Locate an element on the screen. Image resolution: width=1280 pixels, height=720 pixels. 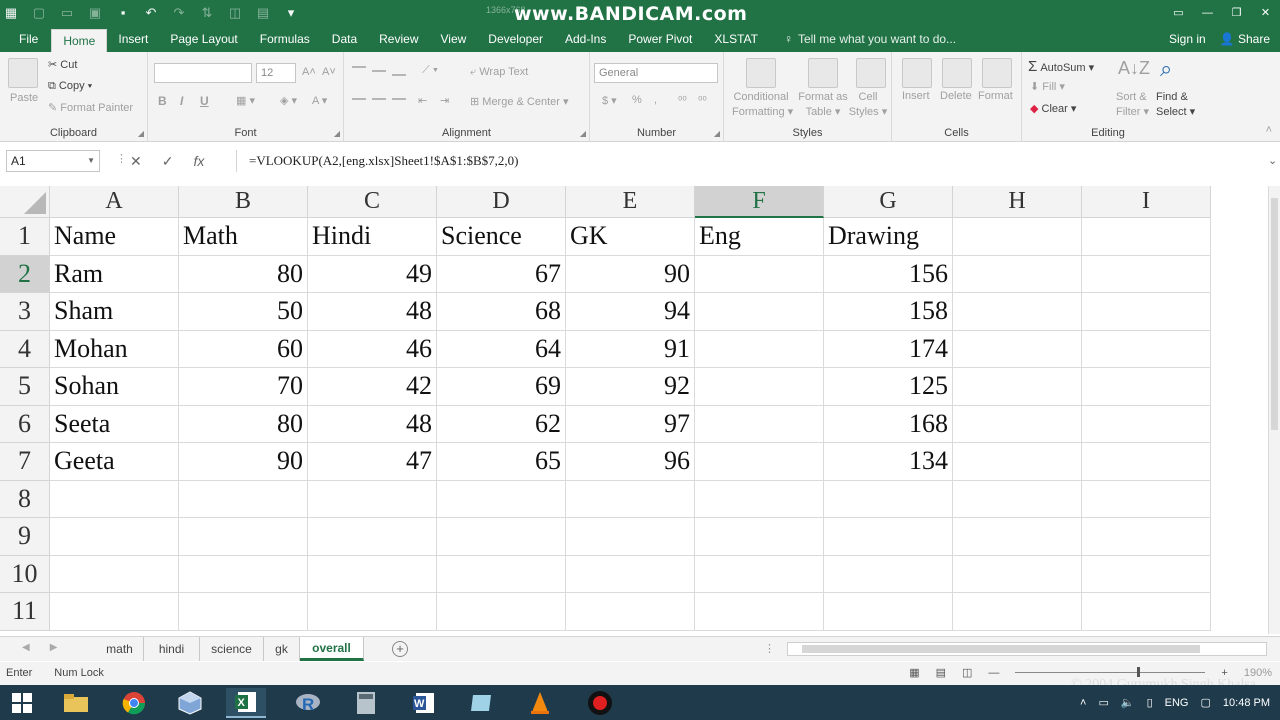
restore-icon: ❐ is located at coordinates (1236, 12).